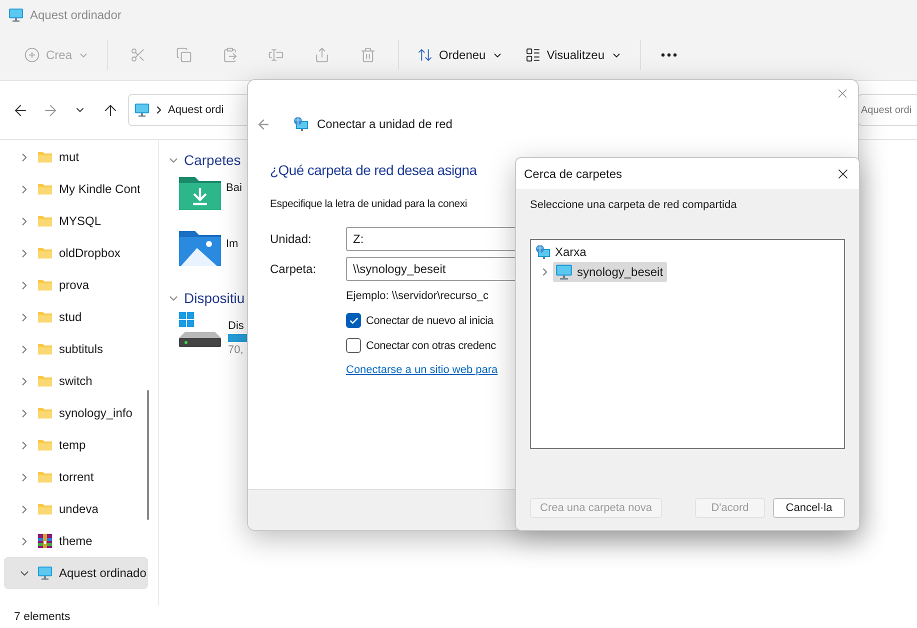 The height and width of the screenshot is (628, 917). I want to click on item-caption: 70,, so click(236, 350).